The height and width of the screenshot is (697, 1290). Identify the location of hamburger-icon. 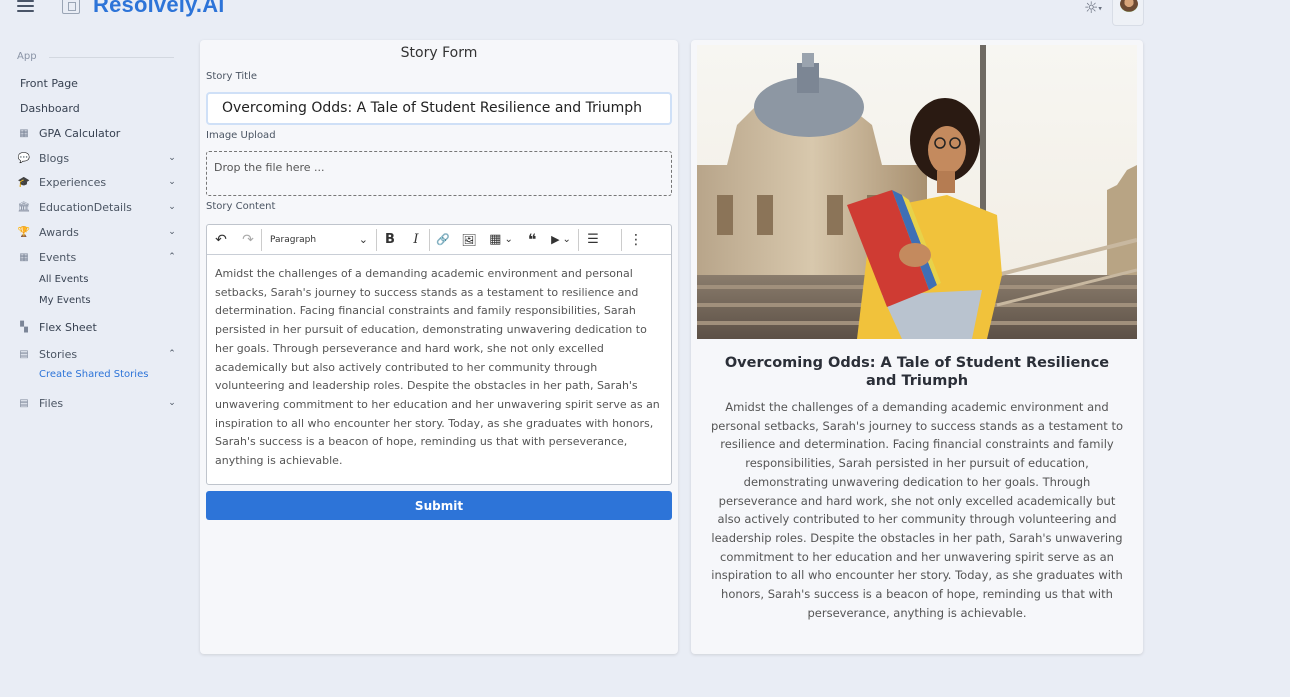
(25, 6).